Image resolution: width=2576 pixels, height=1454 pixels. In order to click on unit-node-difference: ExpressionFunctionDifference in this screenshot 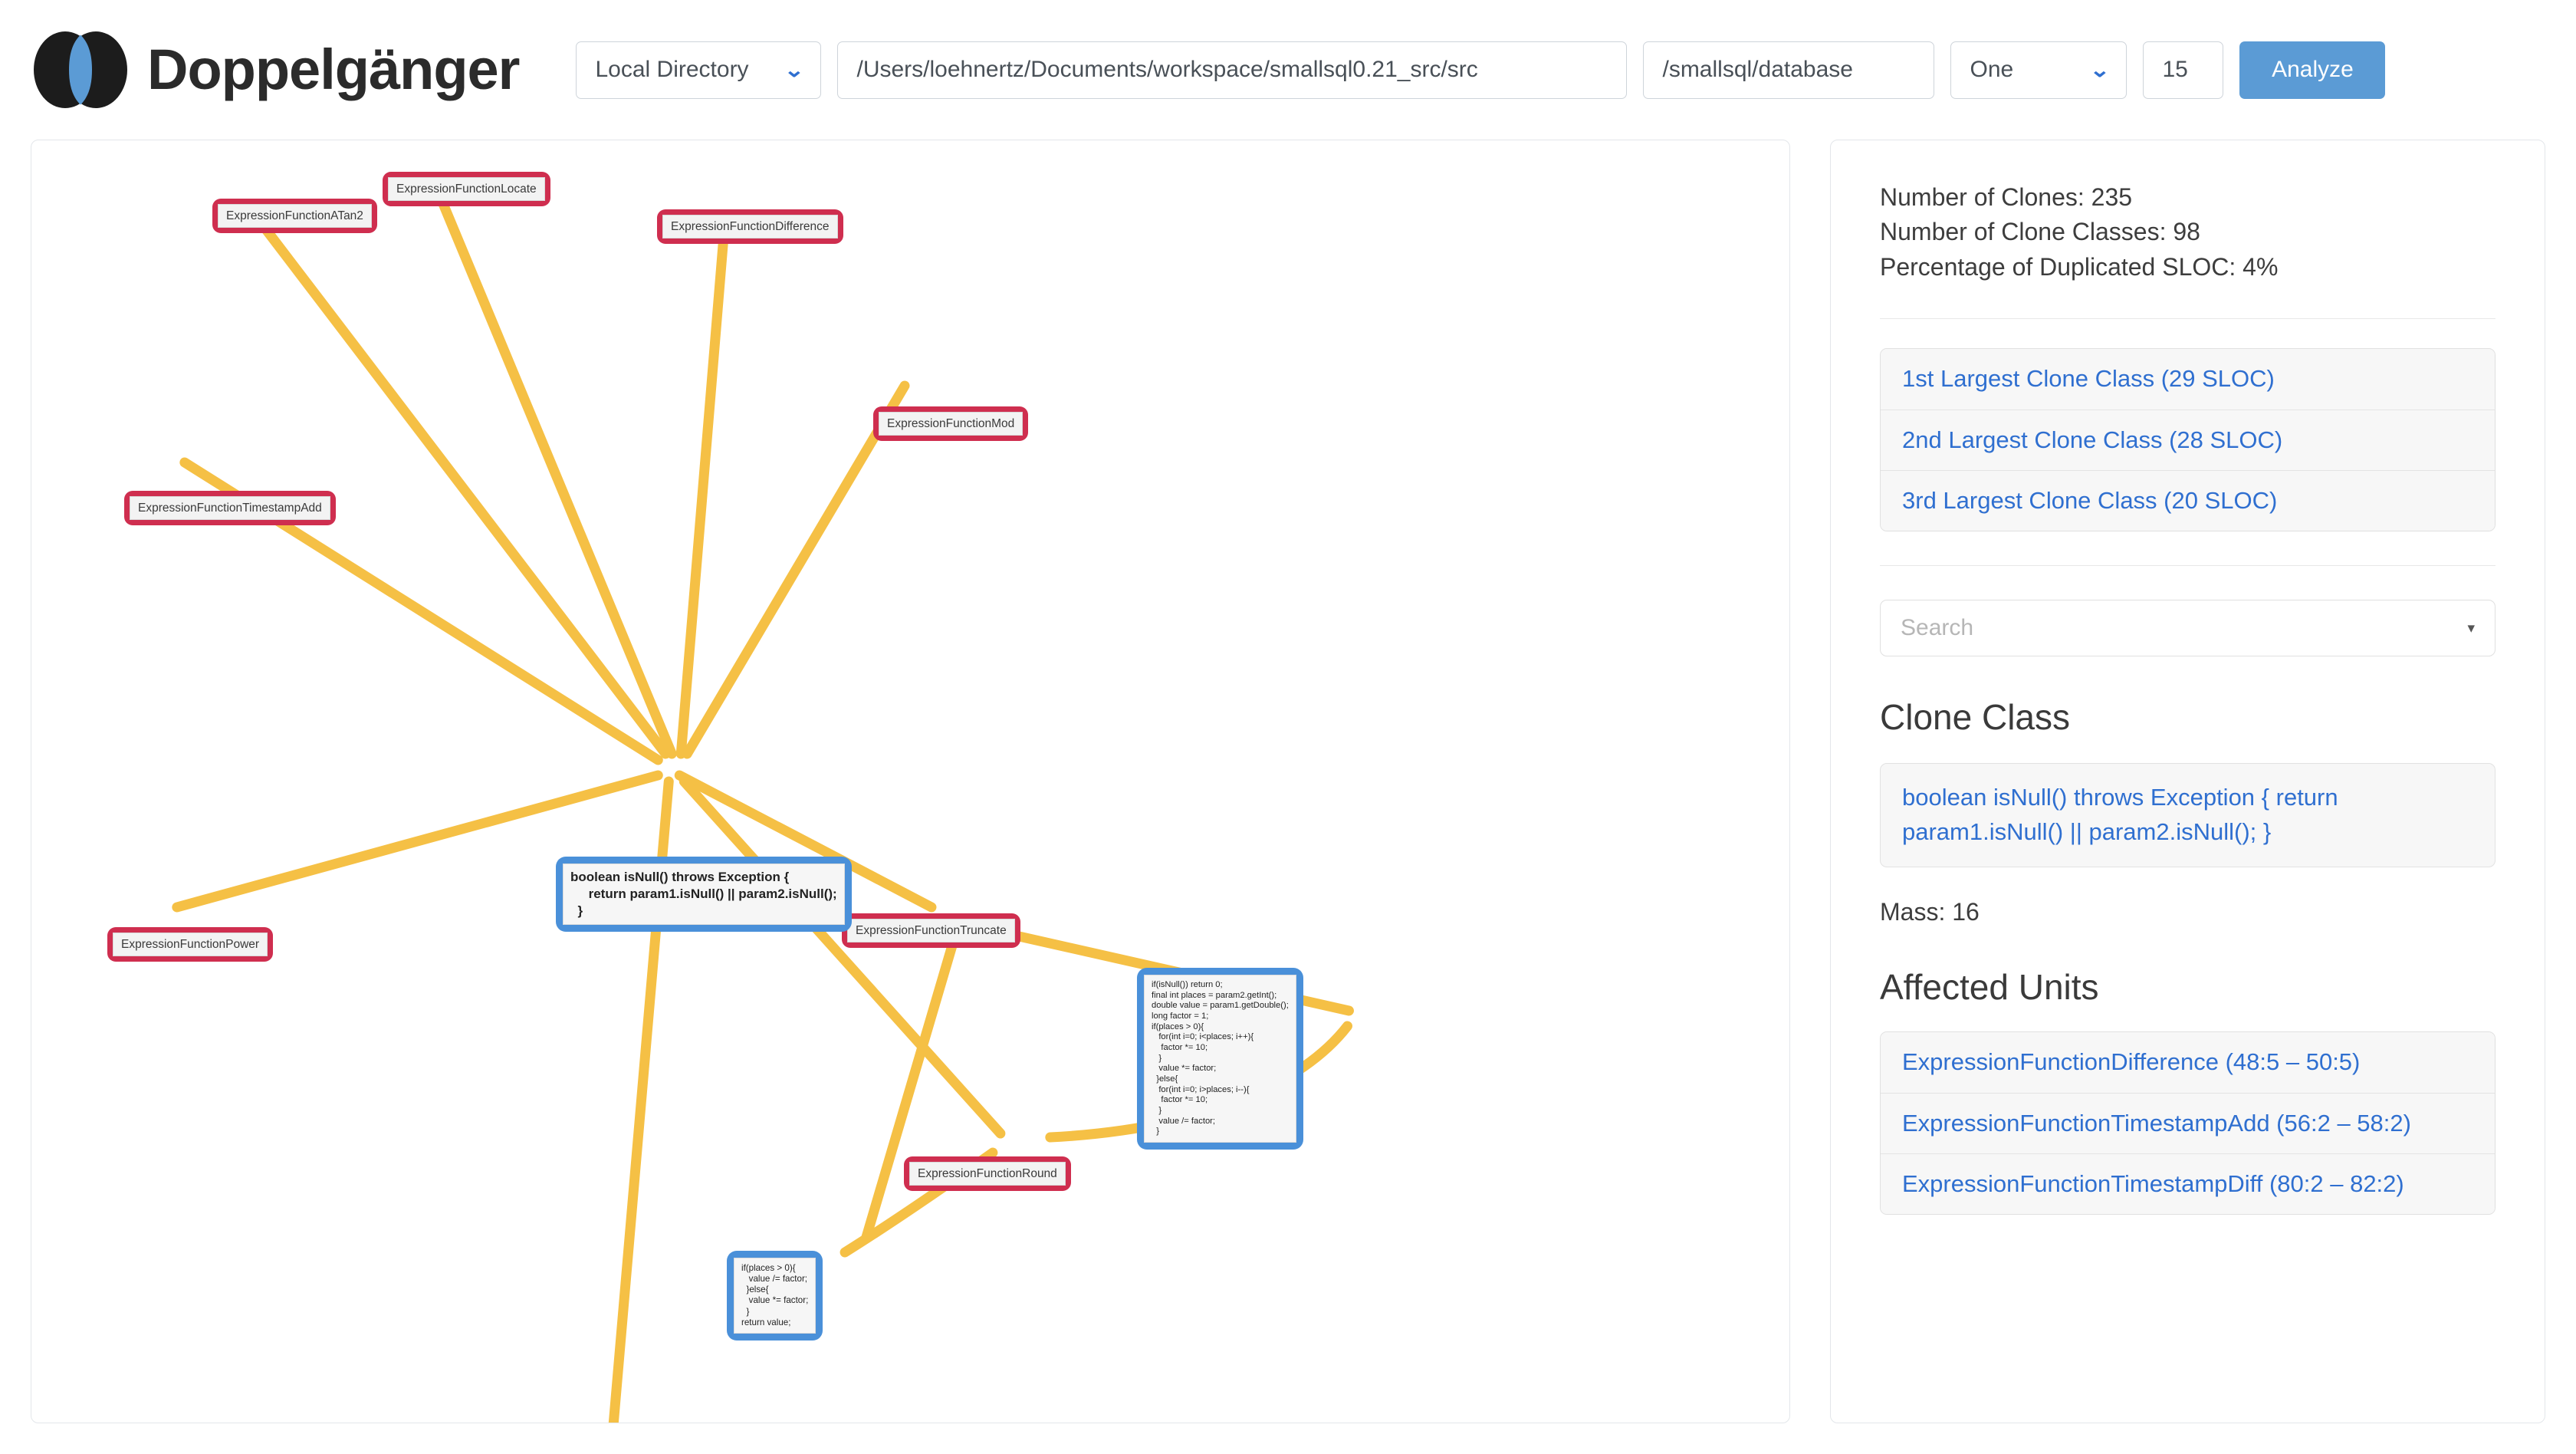, I will do `click(750, 227)`.